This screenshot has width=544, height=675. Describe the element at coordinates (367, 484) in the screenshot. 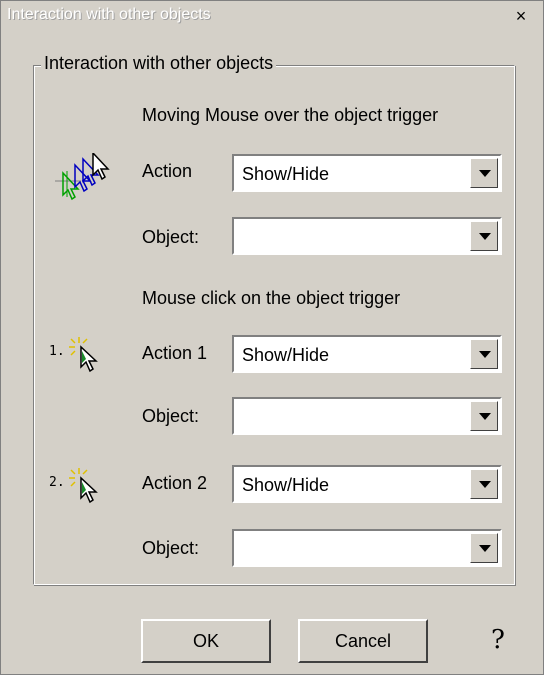

I see `action2-select: Show/Hide` at that location.